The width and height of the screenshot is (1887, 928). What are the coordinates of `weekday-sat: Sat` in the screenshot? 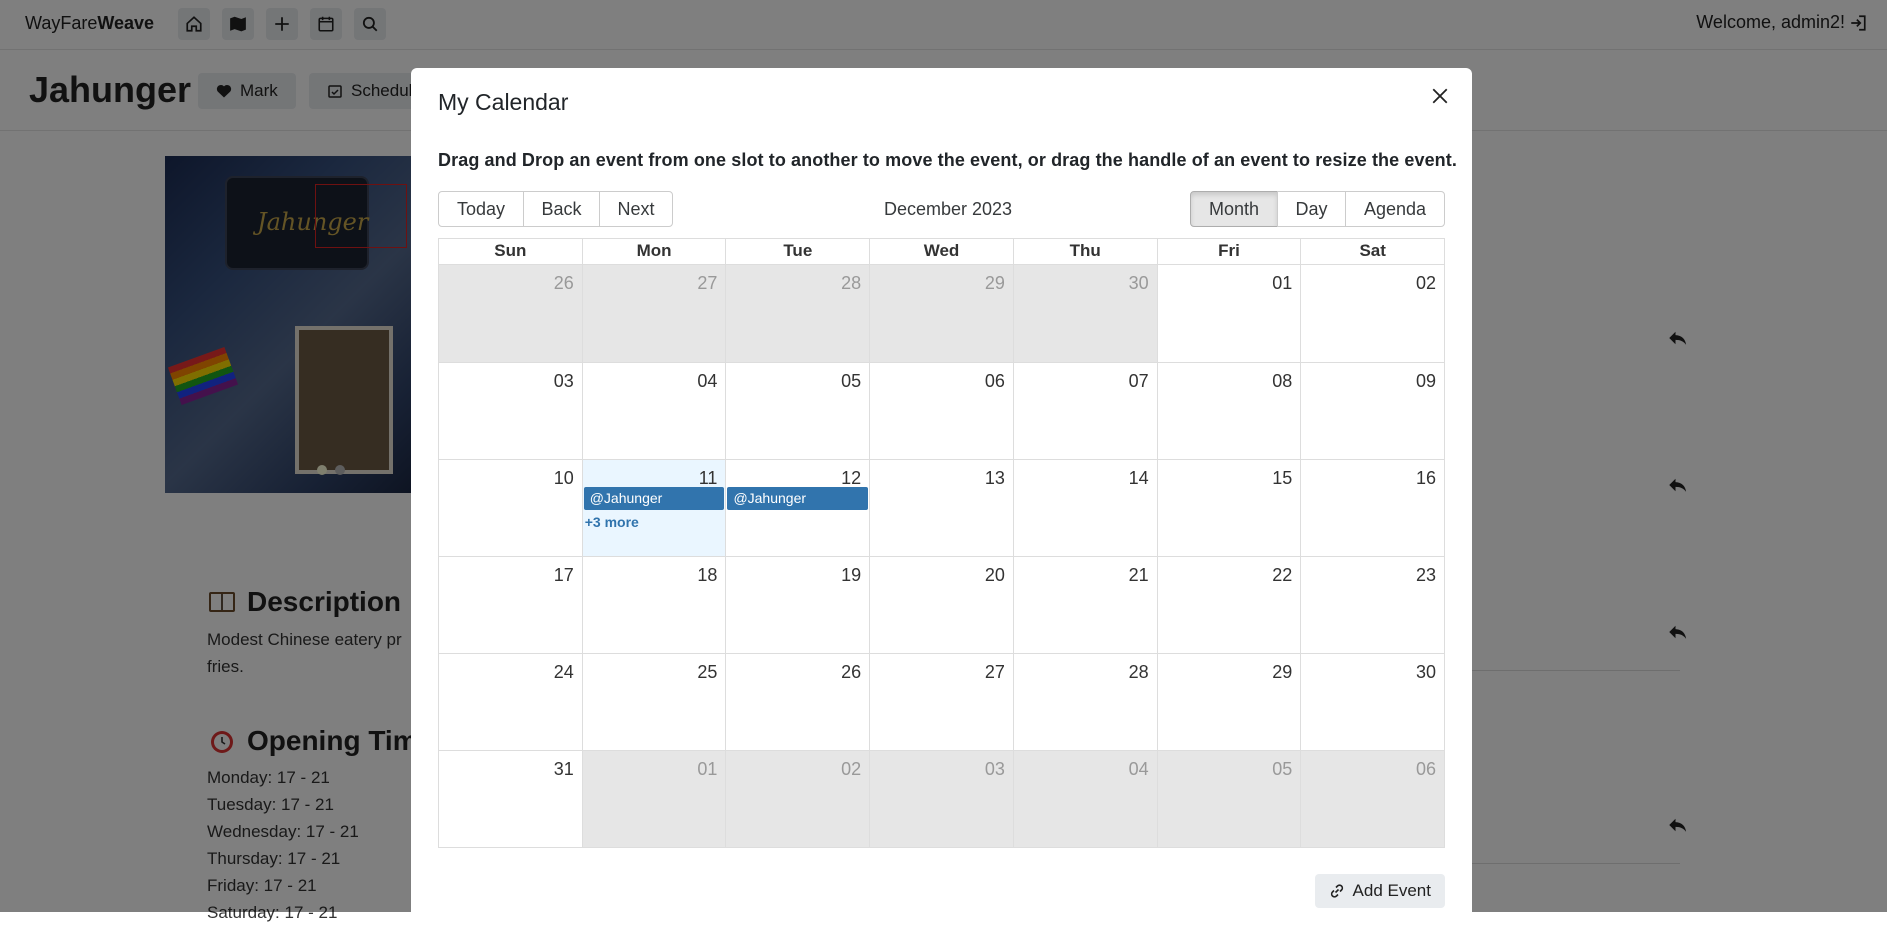 It's located at (1372, 251).